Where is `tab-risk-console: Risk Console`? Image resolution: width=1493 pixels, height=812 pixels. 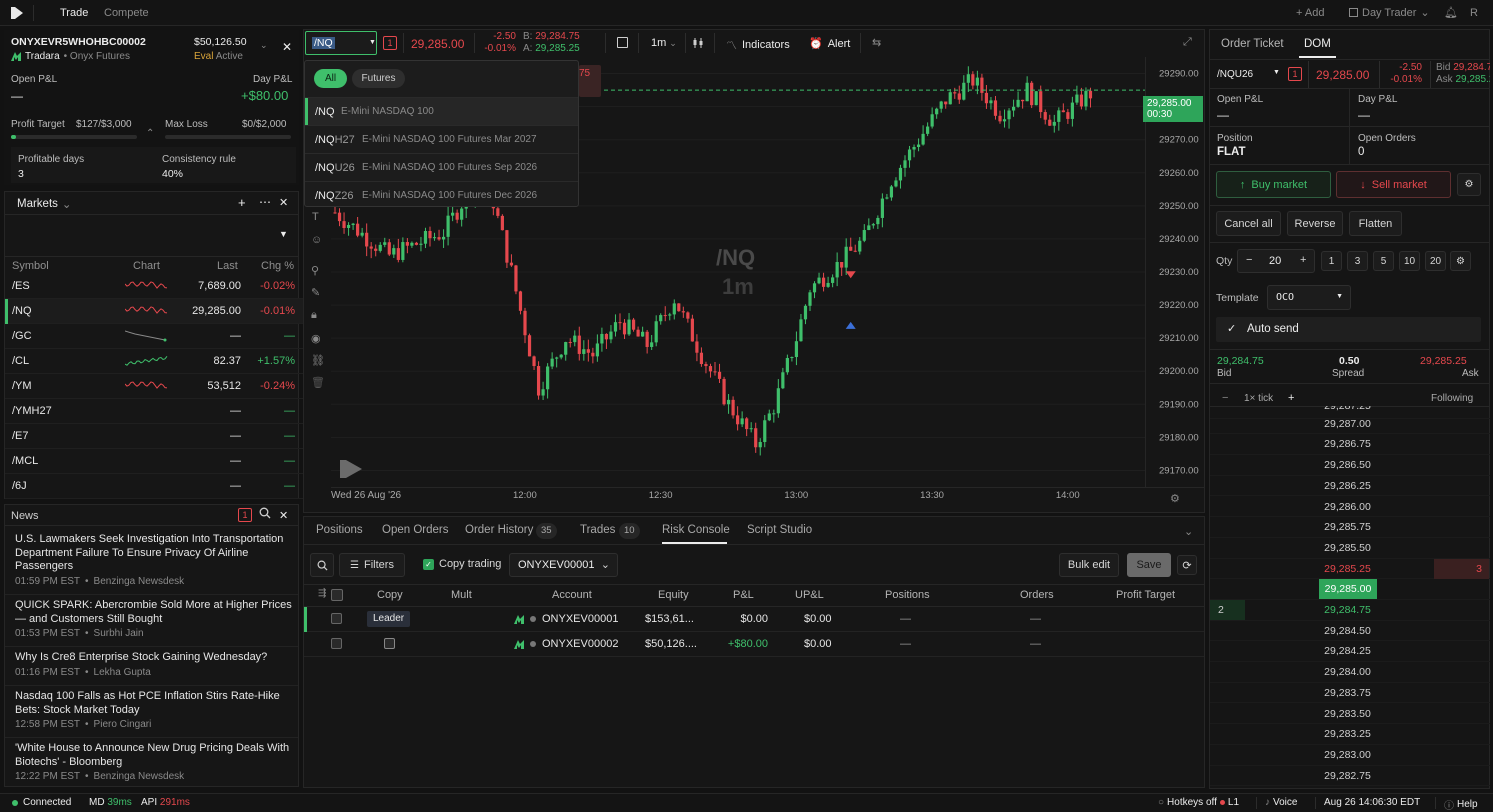
tab-risk-console: Risk Console is located at coordinates (696, 530).